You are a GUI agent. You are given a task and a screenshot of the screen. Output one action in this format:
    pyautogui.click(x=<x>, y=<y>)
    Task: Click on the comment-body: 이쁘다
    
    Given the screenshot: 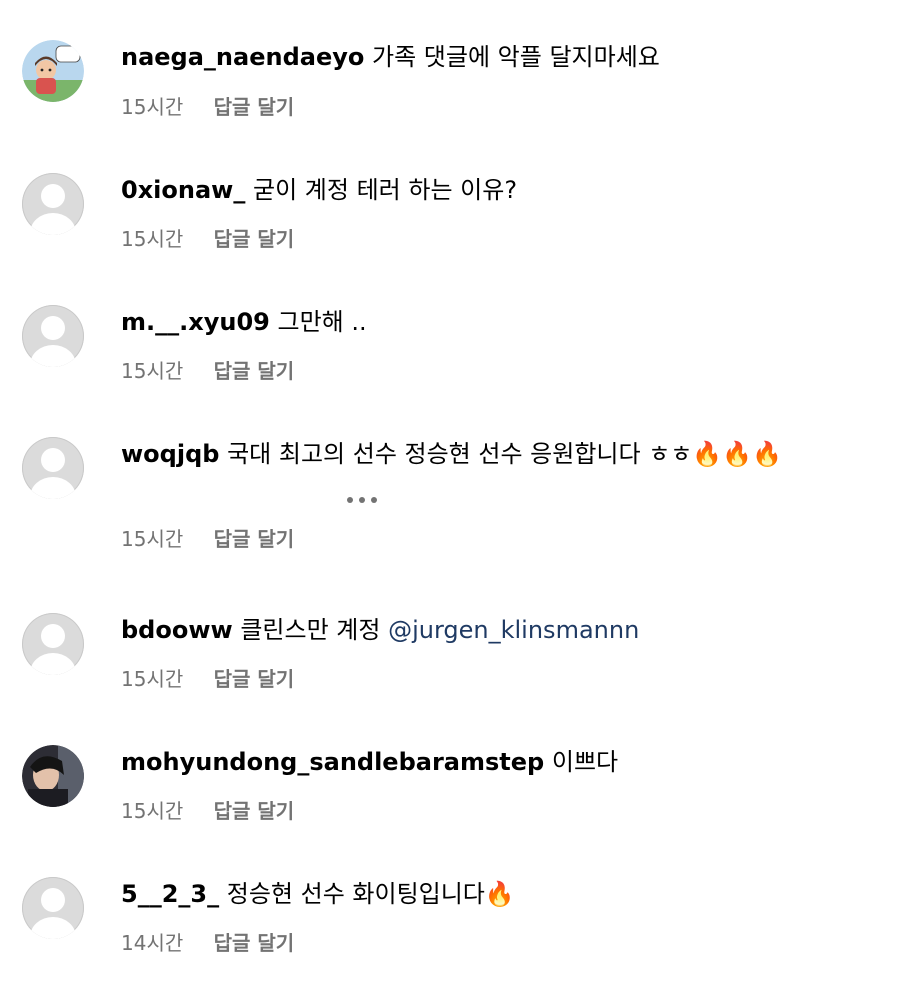 What is the action you would take?
    pyautogui.click(x=585, y=762)
    